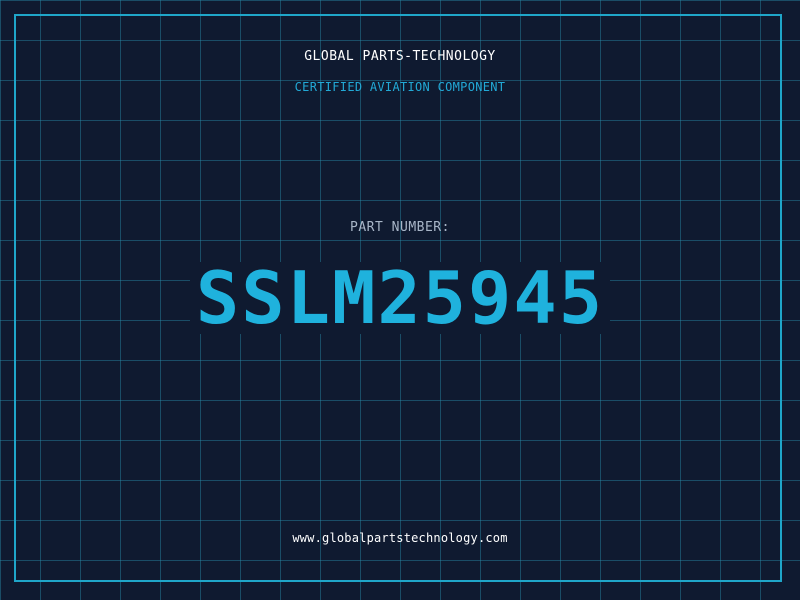  I want to click on certification-subtitle: CERTIFIED AVIATION COMPONENT, so click(400, 87).